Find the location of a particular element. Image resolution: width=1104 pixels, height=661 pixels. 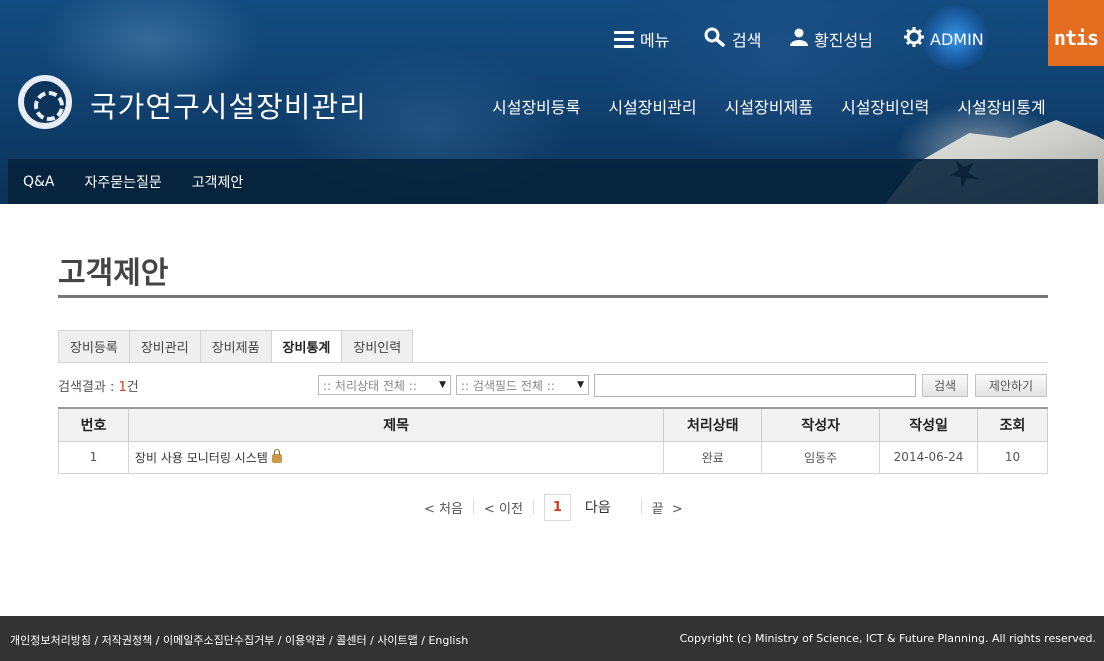

header-status: 처리상태 is located at coordinates (713, 424).